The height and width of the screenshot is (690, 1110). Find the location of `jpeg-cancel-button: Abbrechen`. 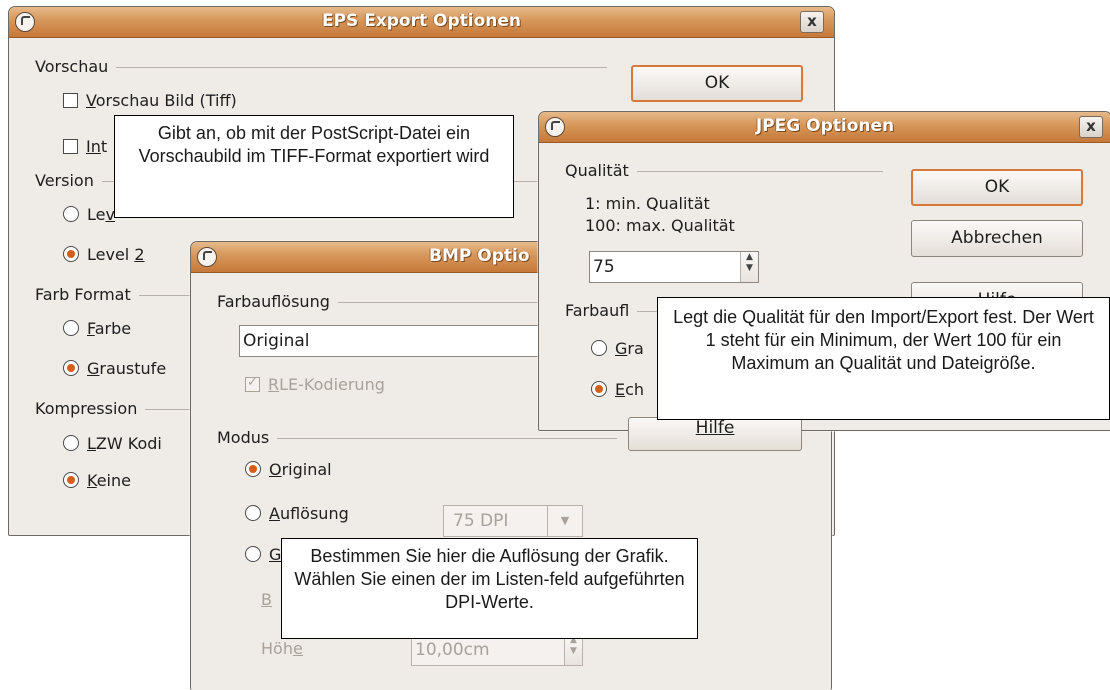

jpeg-cancel-button: Abbrechen is located at coordinates (997, 238).